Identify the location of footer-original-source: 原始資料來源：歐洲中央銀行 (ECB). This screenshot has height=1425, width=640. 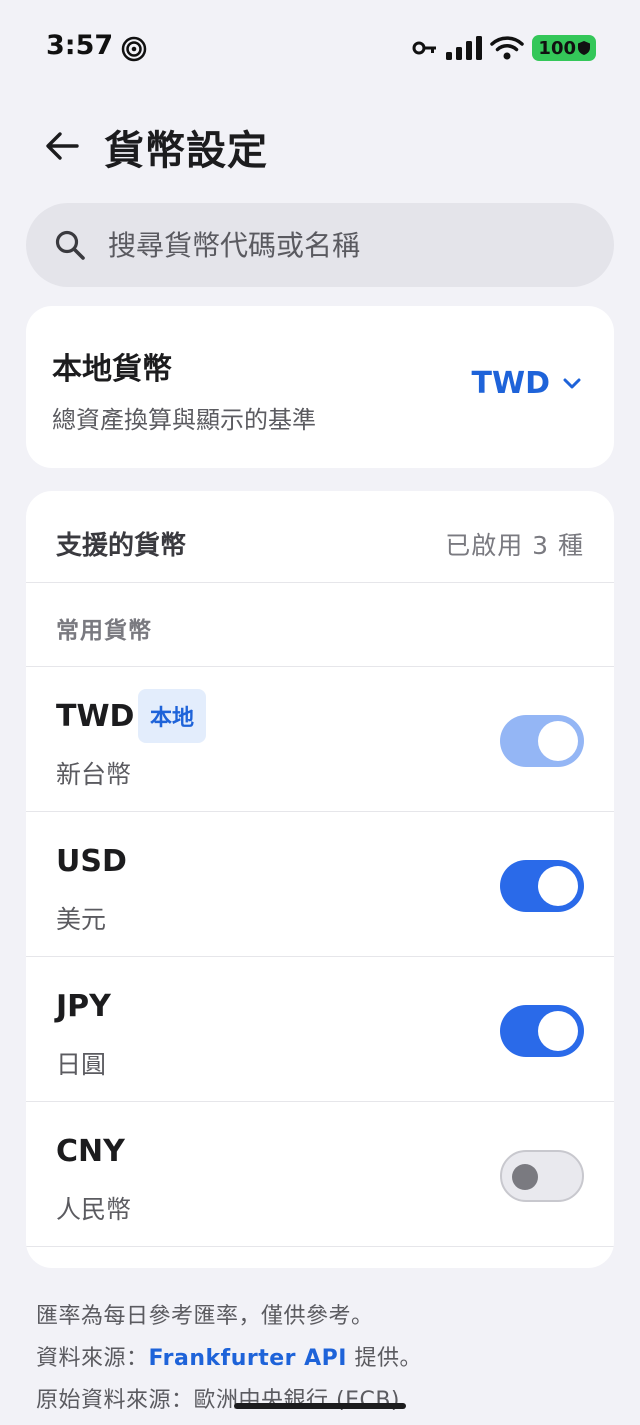
(218, 1400).